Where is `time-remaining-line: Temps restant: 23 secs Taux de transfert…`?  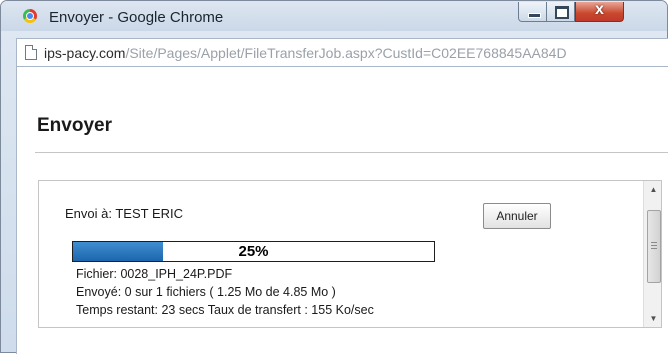
time-remaining-line: Temps restant: 23 secs Taux de transfert… is located at coordinates (225, 310).